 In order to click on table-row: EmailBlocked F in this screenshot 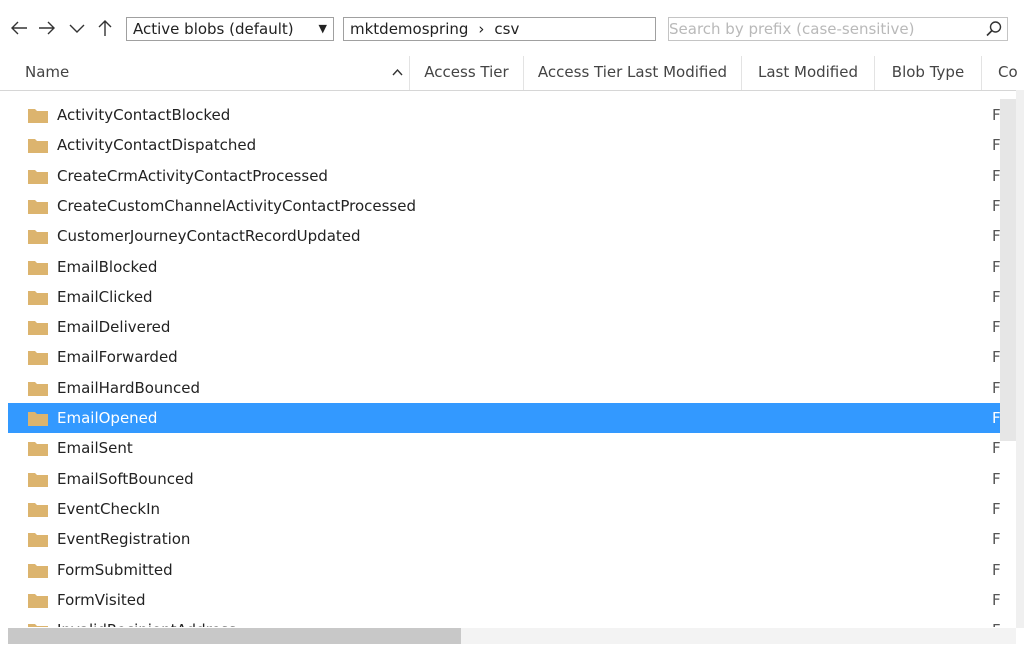, I will do `click(512, 267)`.